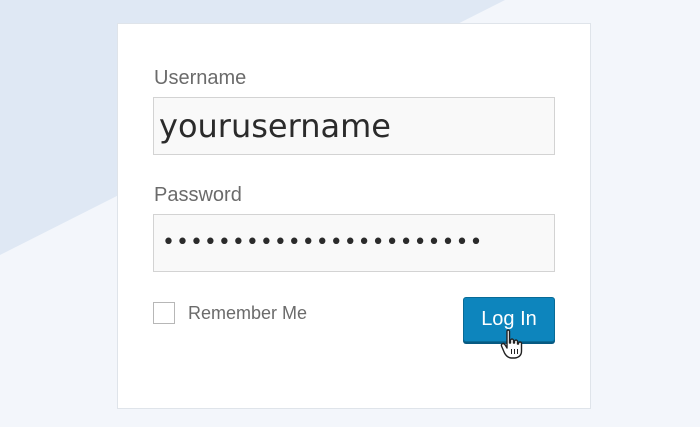 This screenshot has height=427, width=700. Describe the element at coordinates (198, 195) in the screenshot. I see `password-label: Password` at that location.